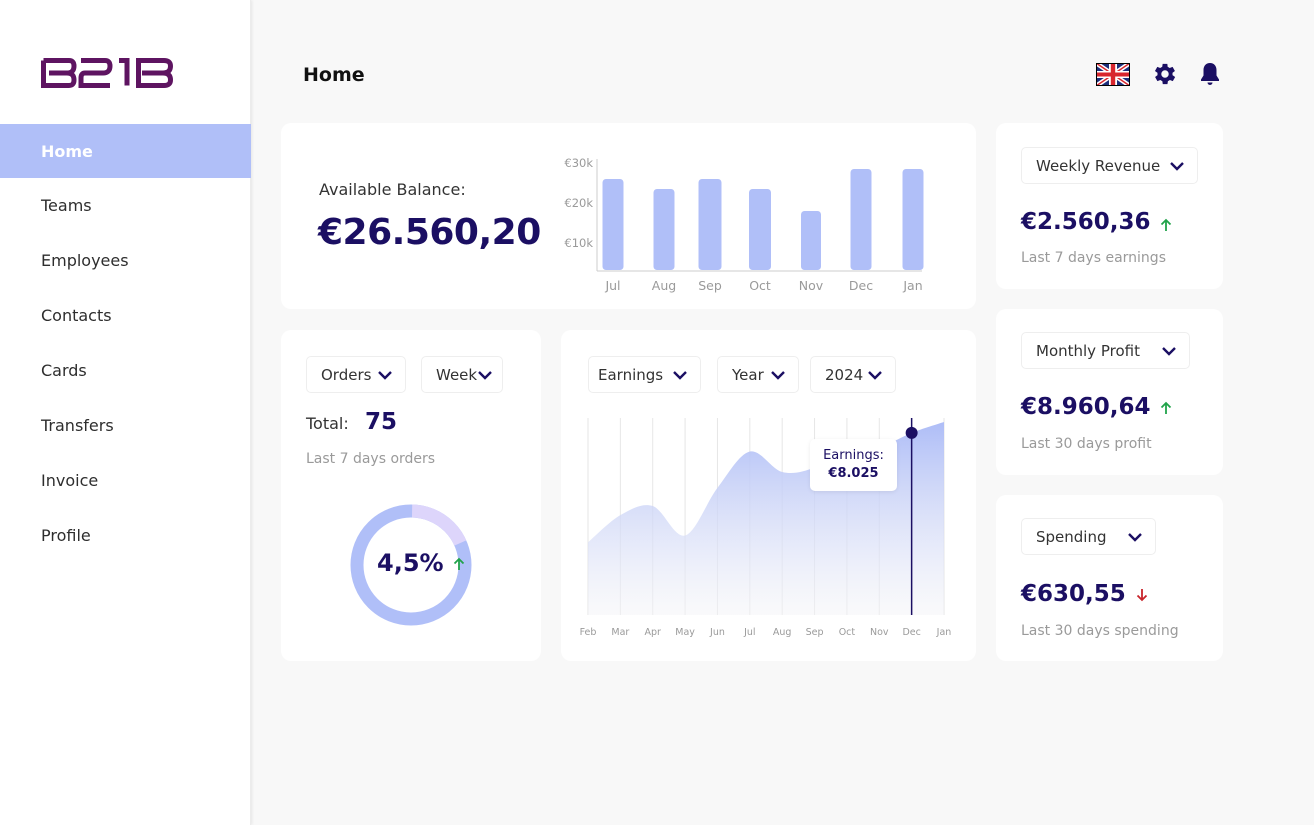  I want to click on weekly-revenue-dropdown: Weekly Revenue, so click(1109, 165).